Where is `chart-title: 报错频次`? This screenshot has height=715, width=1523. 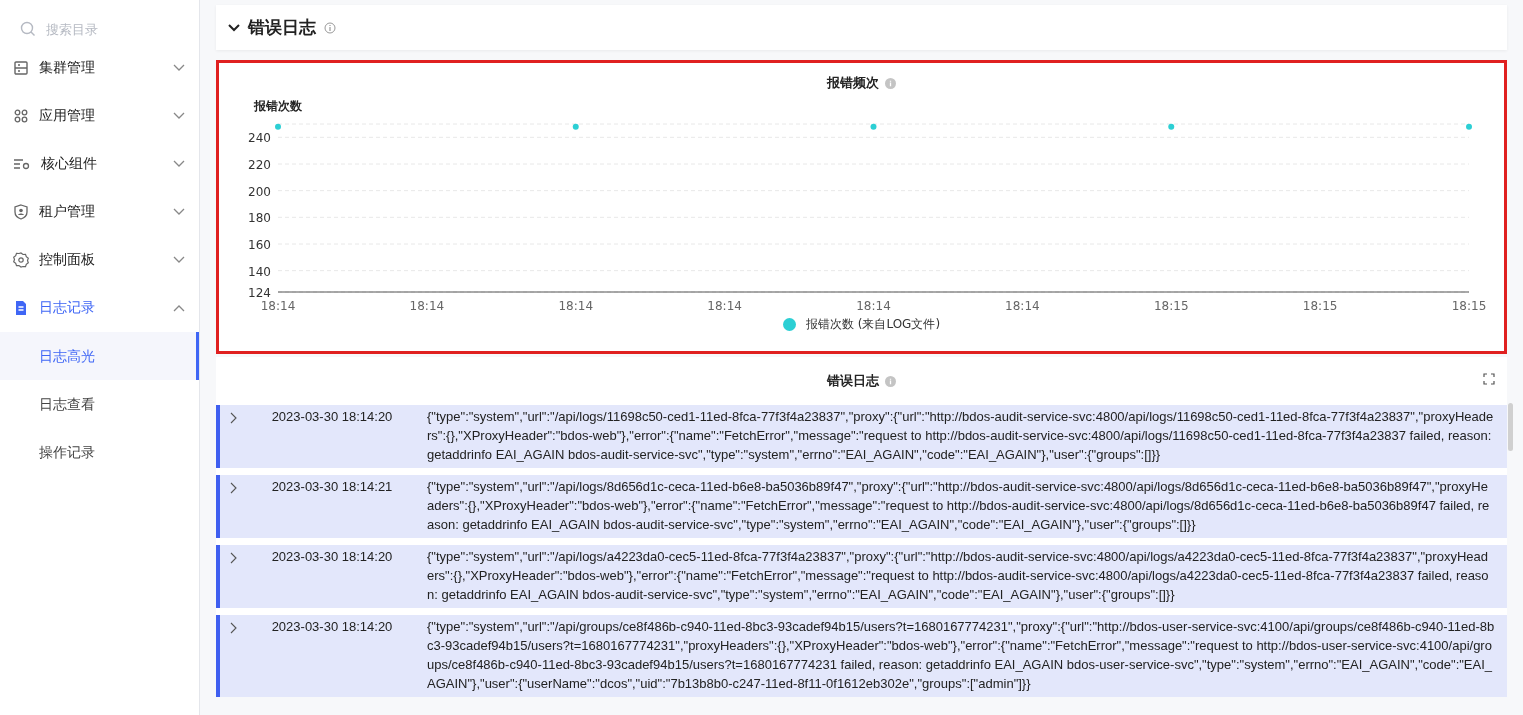 chart-title: 报错频次 is located at coordinates (853, 83).